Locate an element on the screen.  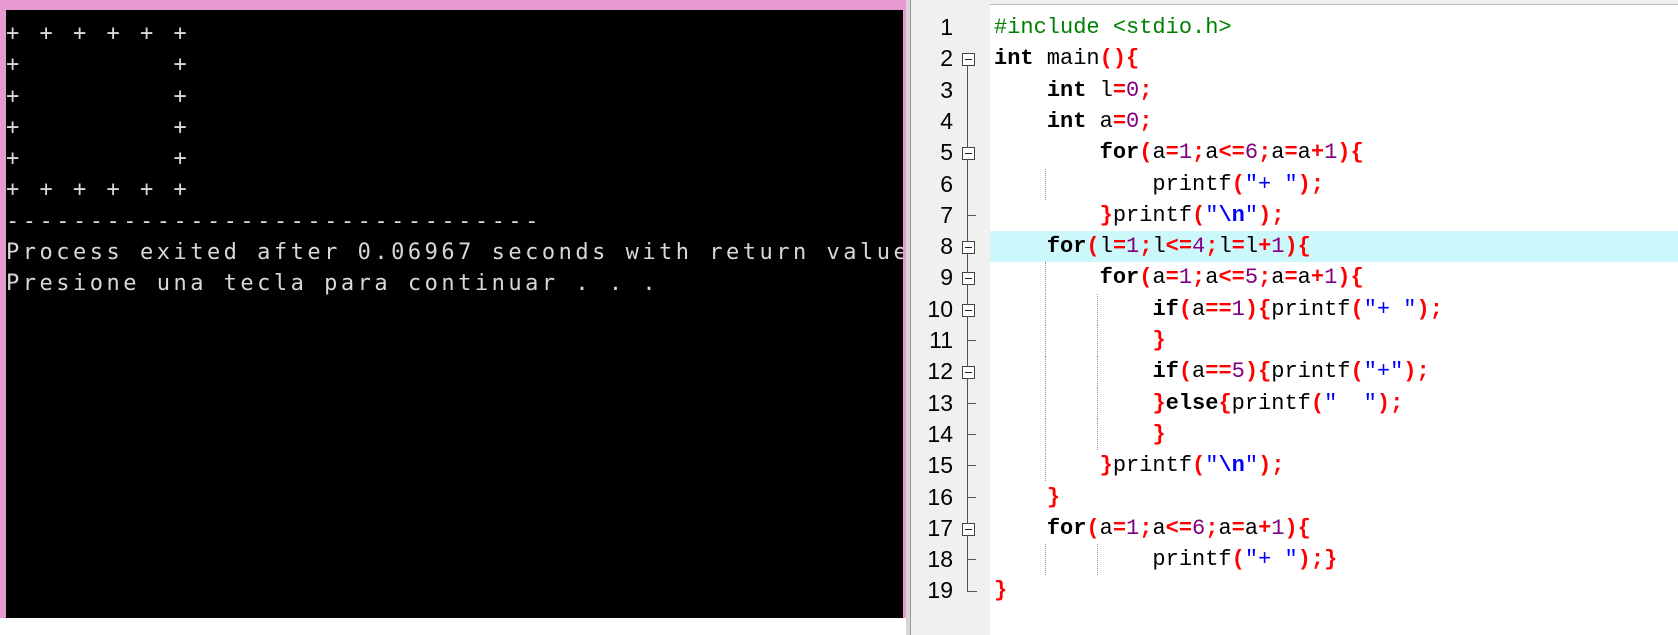
code-line: int l=0; is located at coordinates (1334, 90).